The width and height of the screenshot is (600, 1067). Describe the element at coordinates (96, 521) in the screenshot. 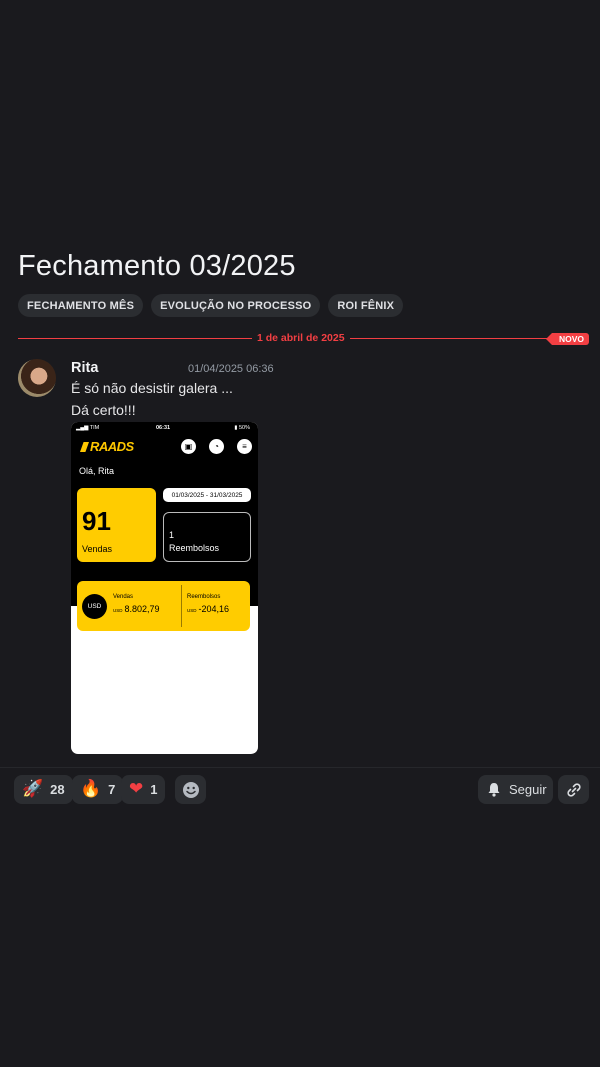

I see `sales-count: 91` at that location.